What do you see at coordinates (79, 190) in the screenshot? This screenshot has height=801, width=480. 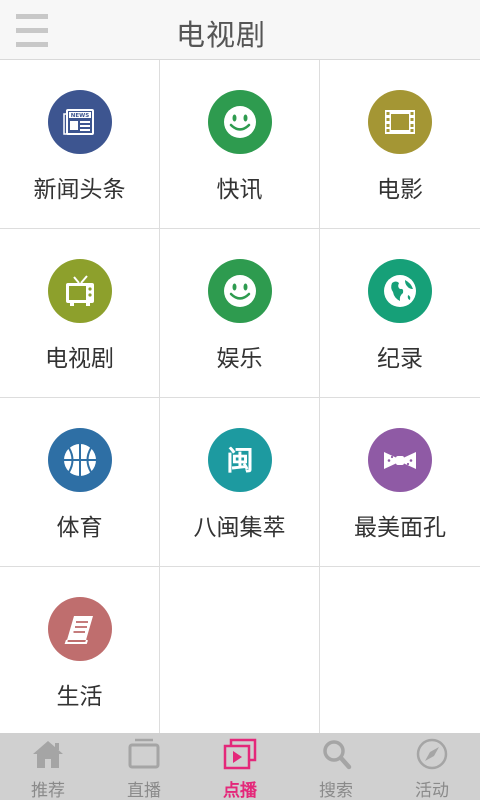 I see `category-label: 新闻头条` at bounding box center [79, 190].